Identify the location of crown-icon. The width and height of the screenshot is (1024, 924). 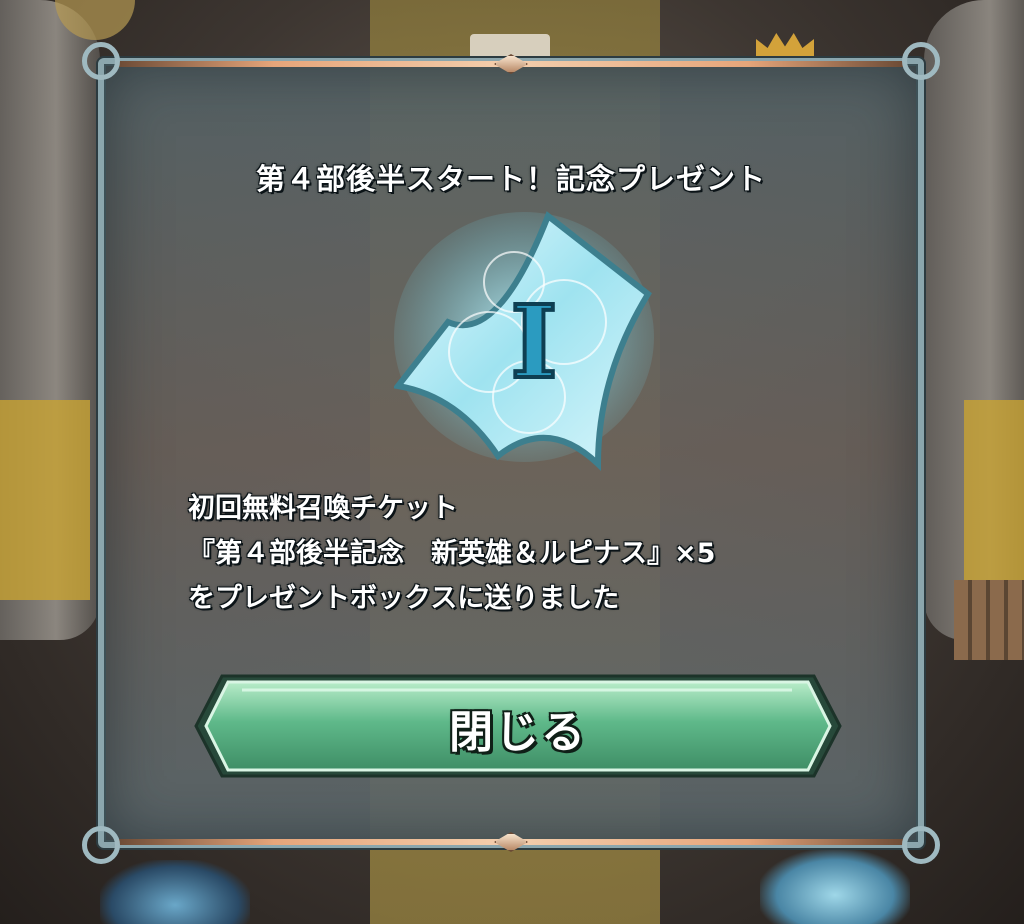
(785, 46).